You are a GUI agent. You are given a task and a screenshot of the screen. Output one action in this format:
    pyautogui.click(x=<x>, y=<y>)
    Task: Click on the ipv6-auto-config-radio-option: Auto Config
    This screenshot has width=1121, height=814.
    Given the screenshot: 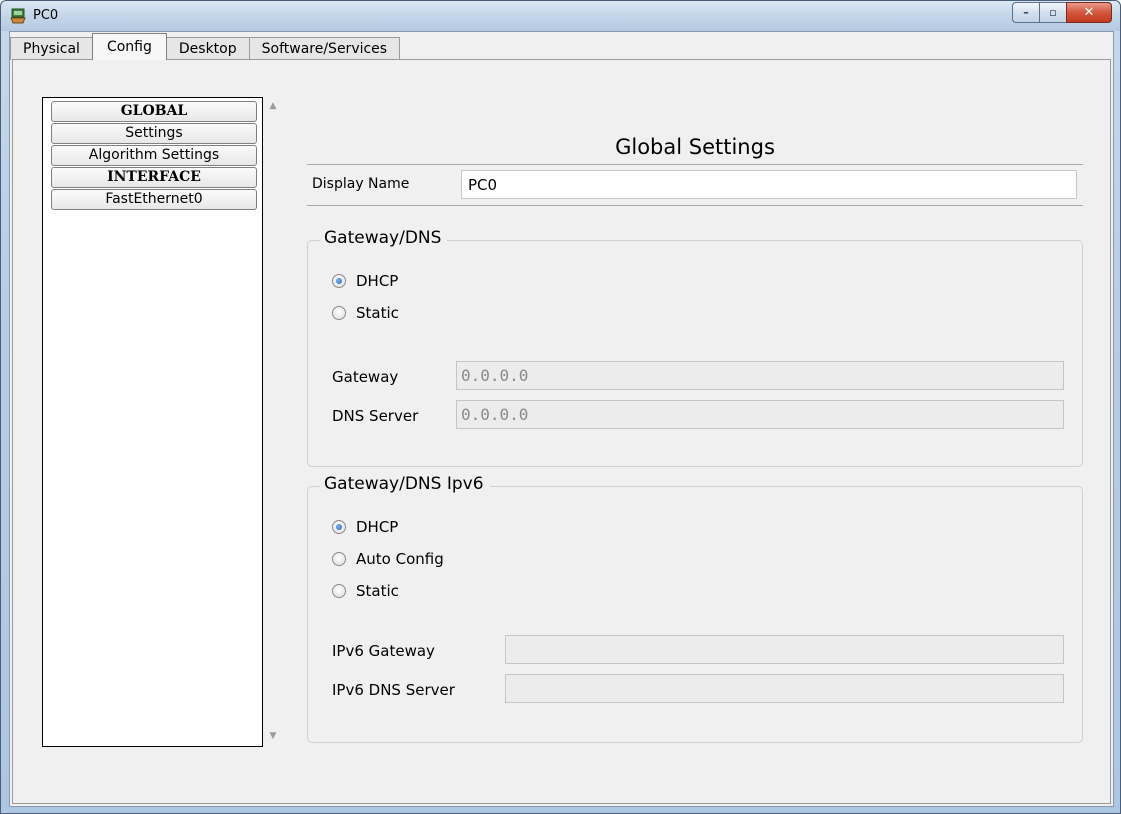 What is the action you would take?
    pyautogui.click(x=388, y=559)
    